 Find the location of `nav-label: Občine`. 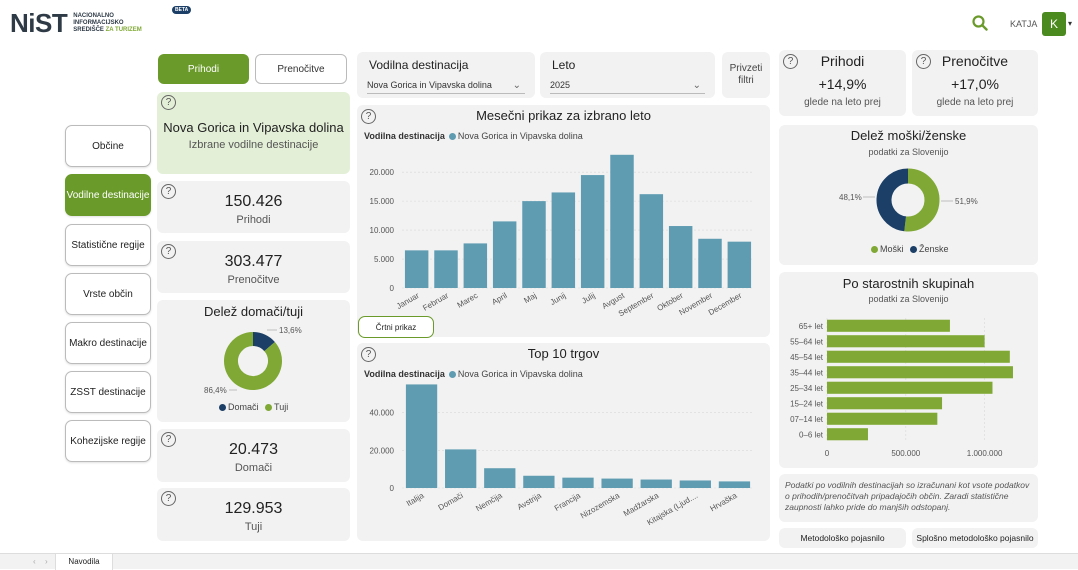

nav-label: Občine is located at coordinates (108, 146).